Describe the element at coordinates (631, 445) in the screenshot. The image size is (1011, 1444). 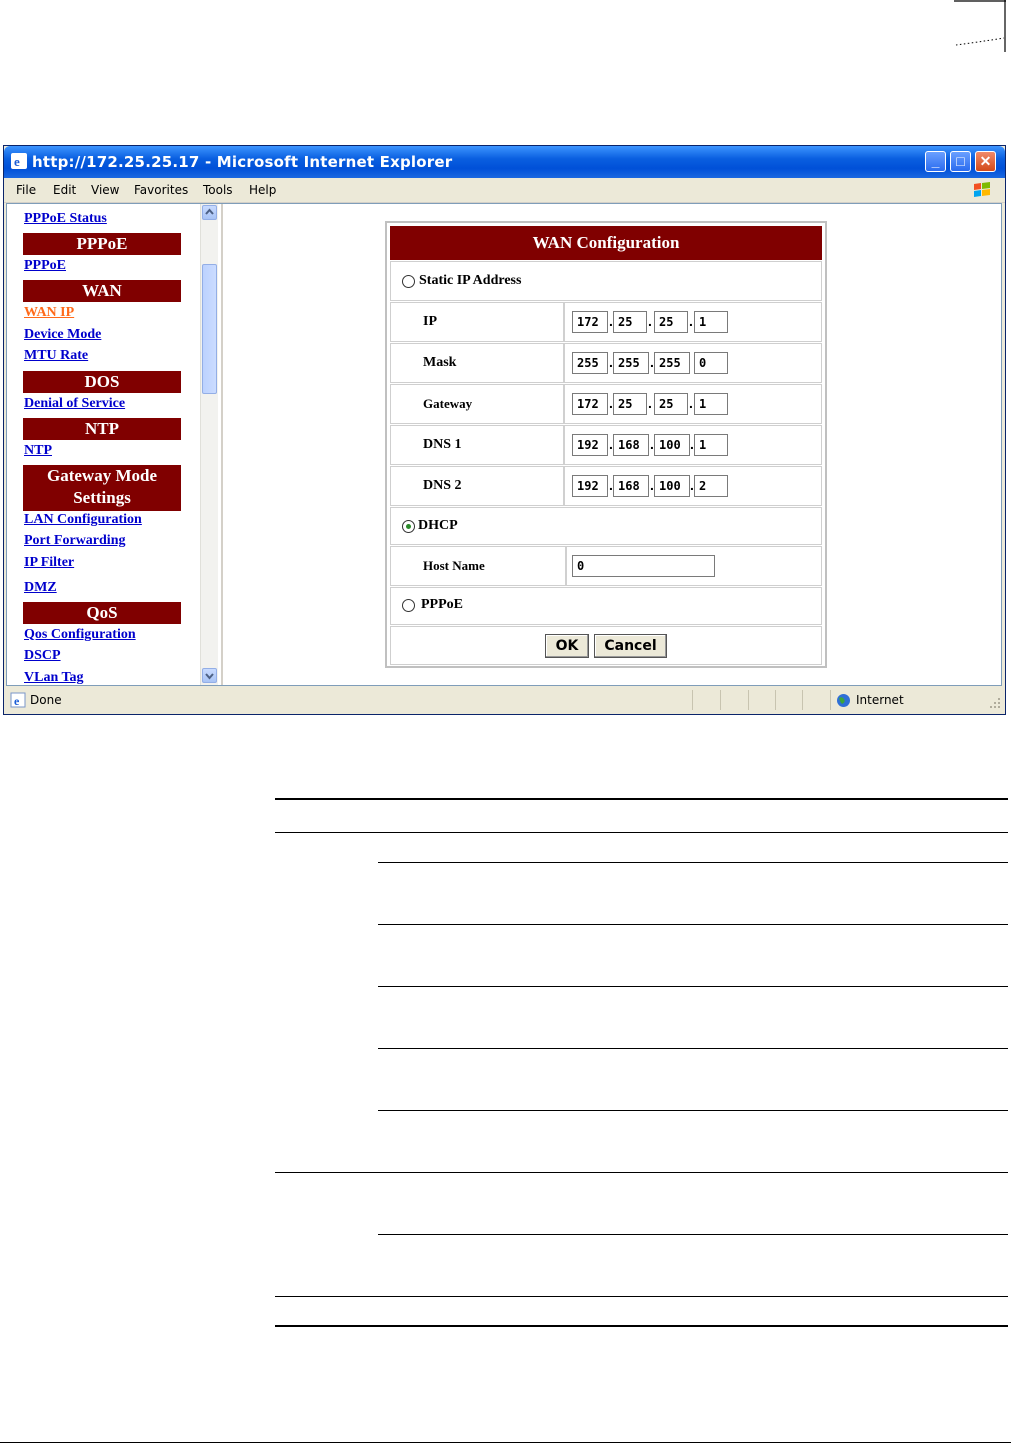
I see `dns1-octet-2: 168` at that location.